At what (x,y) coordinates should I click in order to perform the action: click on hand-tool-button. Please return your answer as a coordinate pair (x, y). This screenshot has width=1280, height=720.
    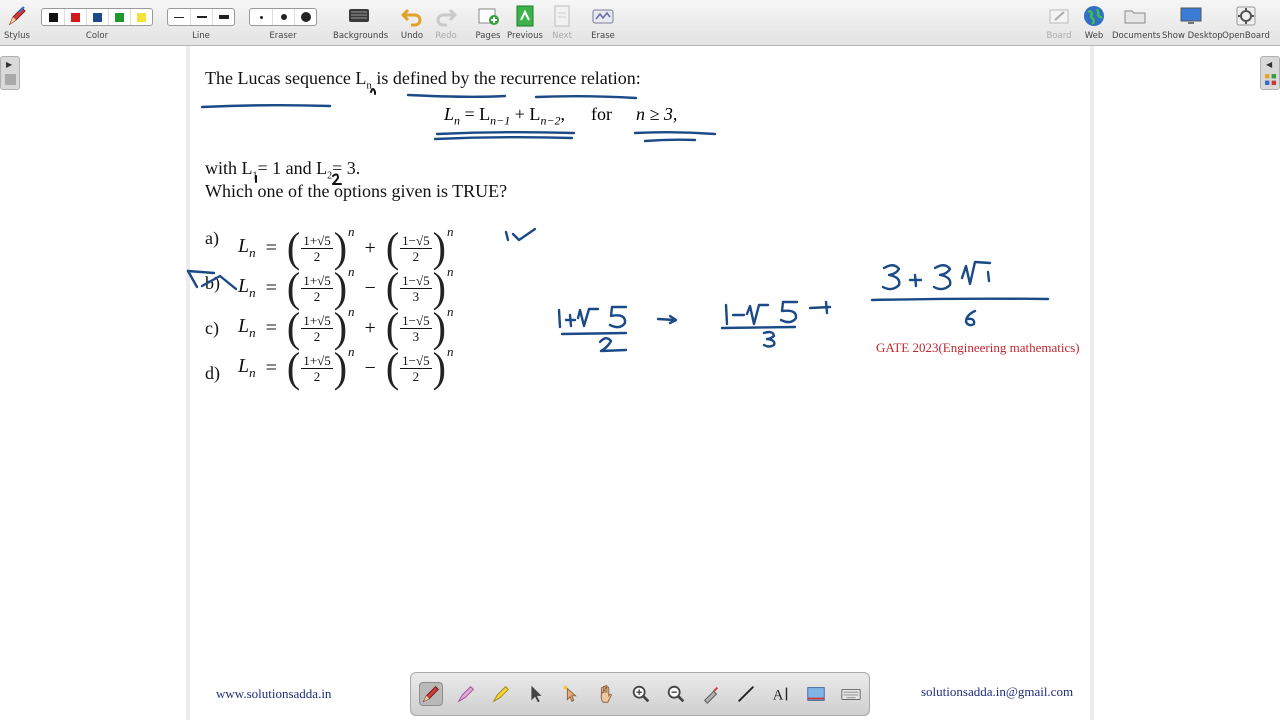
    Looking at the image, I should click on (606, 694).